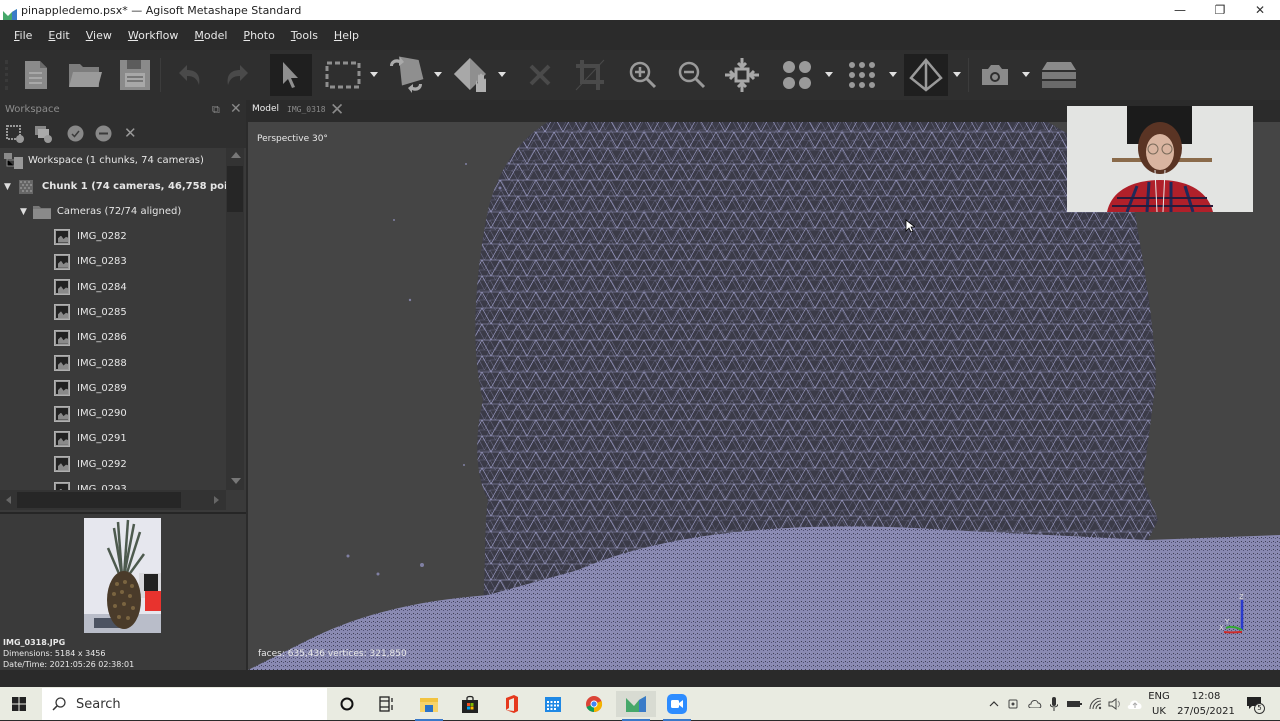 The width and height of the screenshot is (1280, 721). Describe the element at coordinates (75, 135) in the screenshot. I see `enable-cameras-button` at that location.